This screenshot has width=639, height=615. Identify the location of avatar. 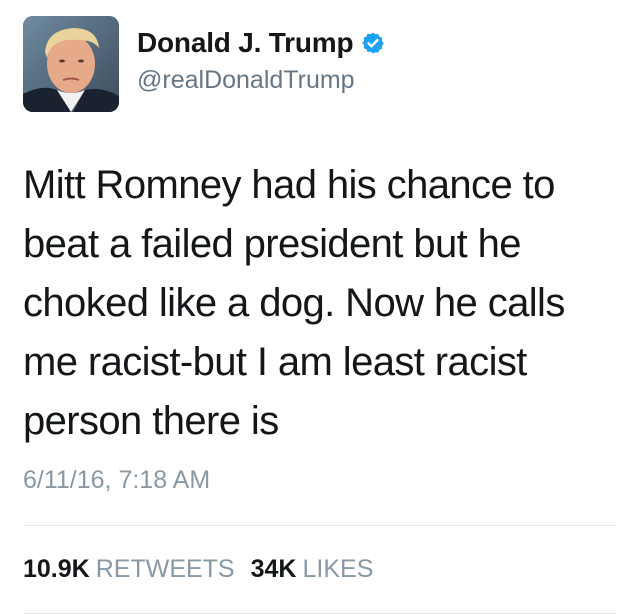
(71, 64).